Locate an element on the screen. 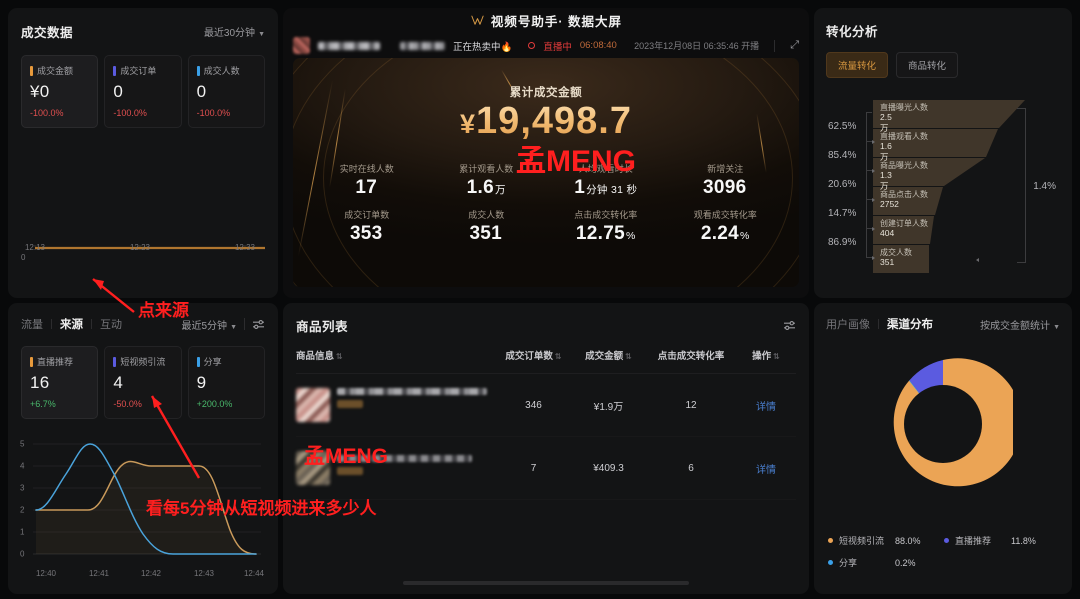 The width and height of the screenshot is (1080, 599). tab-source: 来源 is located at coordinates (71, 324).